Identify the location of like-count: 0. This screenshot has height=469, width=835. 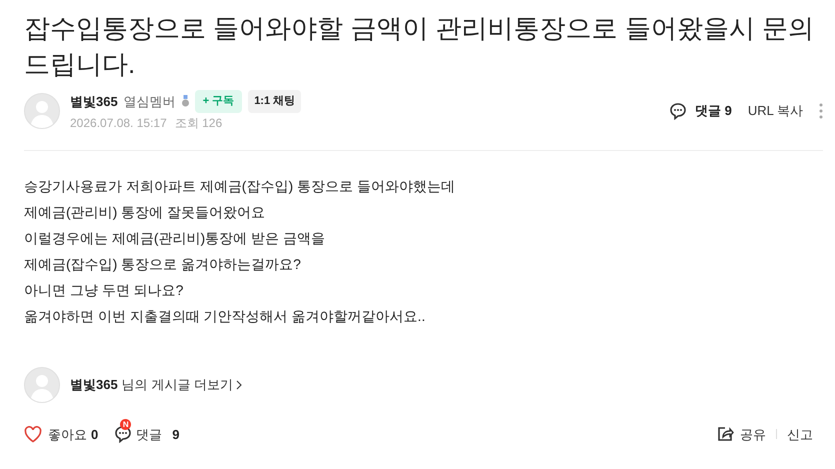
(94, 435).